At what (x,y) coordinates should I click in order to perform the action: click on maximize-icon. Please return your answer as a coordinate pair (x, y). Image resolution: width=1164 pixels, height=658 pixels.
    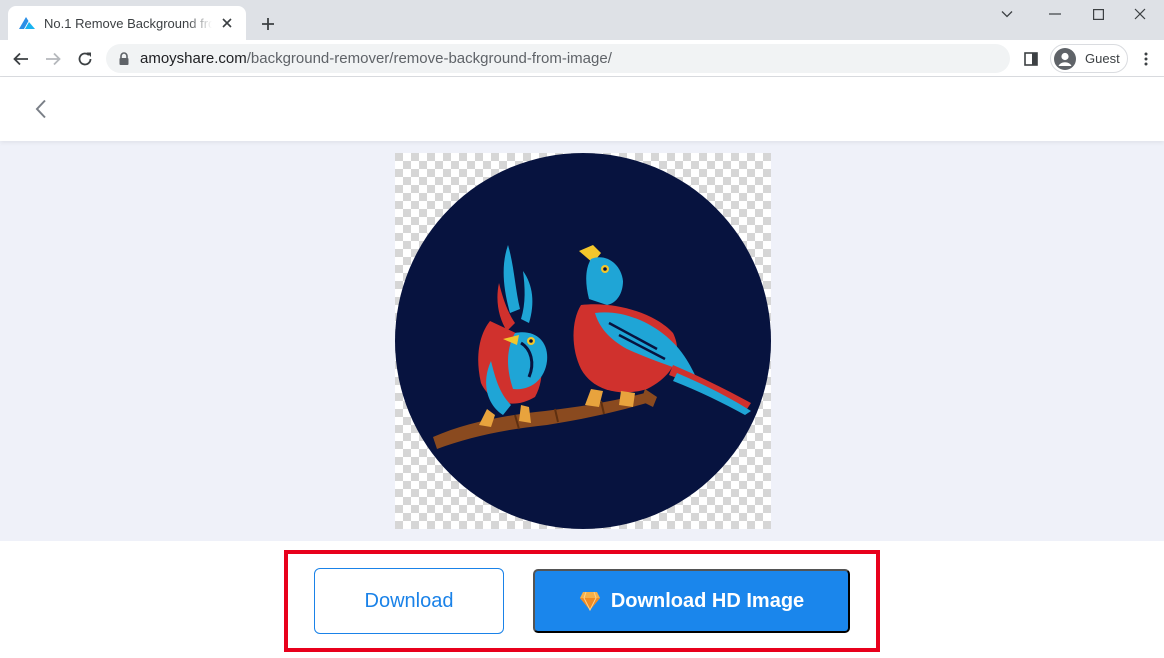
    Looking at the image, I should click on (1098, 14).